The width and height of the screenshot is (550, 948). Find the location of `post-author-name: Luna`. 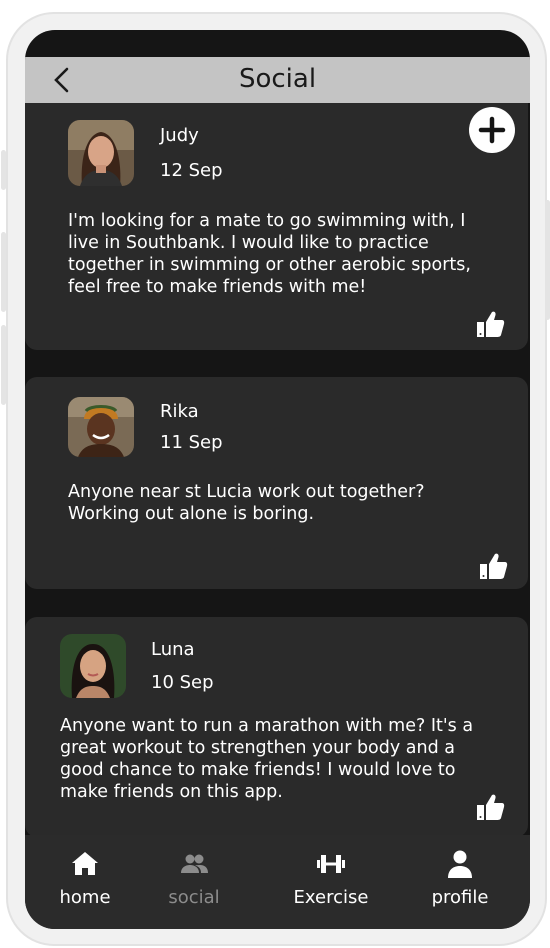

post-author-name: Luna is located at coordinates (173, 649).